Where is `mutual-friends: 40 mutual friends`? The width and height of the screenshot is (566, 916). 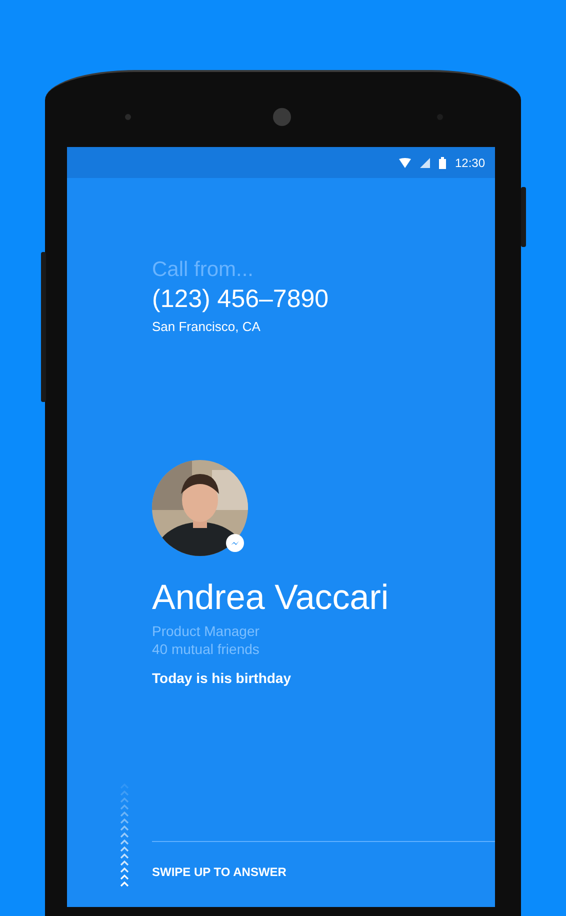 mutual-friends: 40 mutual friends is located at coordinates (206, 649).